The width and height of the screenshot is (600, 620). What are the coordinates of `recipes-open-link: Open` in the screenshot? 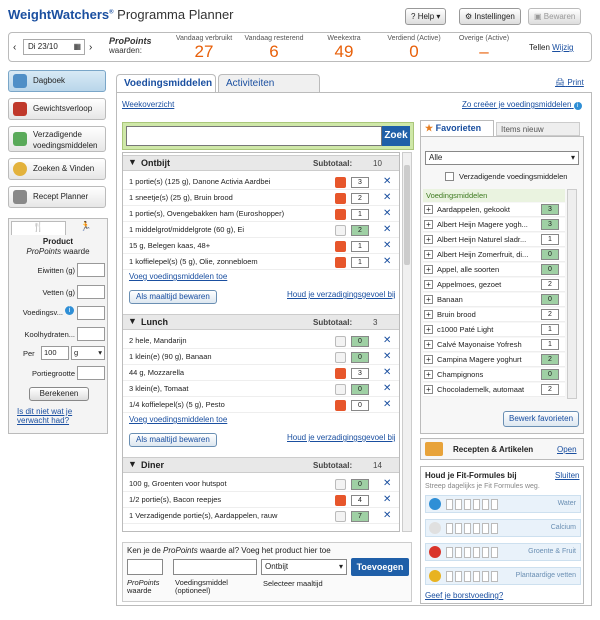 It's located at (567, 449).